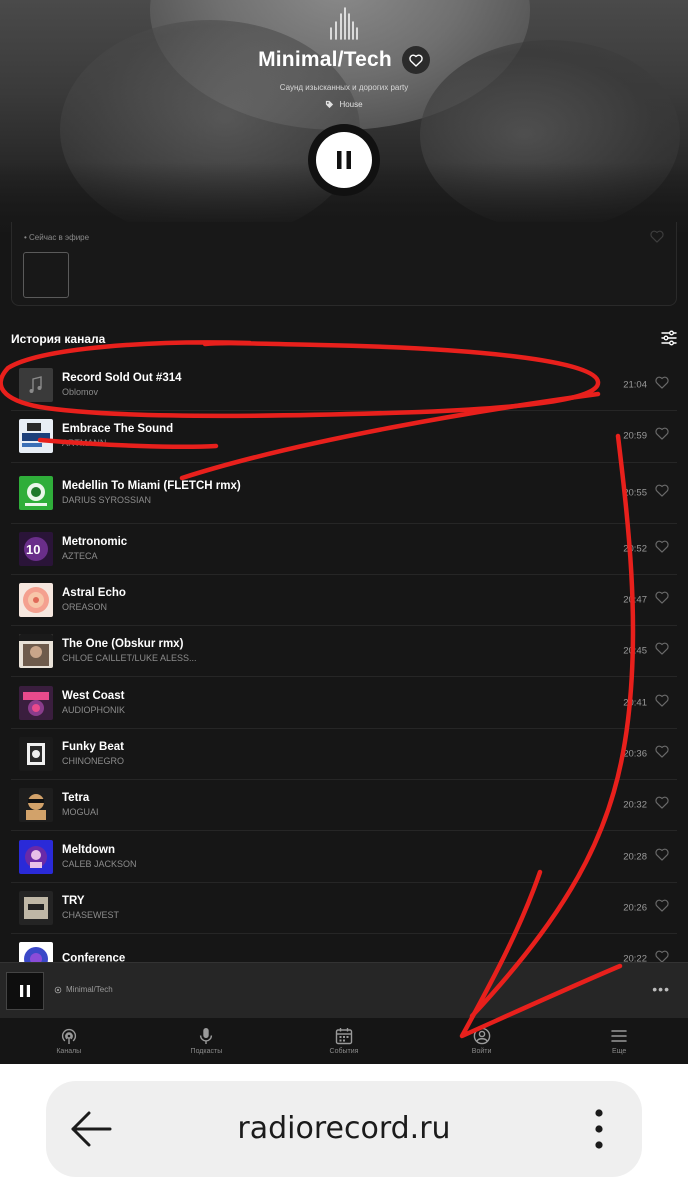  Describe the element at coordinates (344, 857) in the screenshot. I see `track-row: Meltdown CALEB JACKSON 20:28` at that location.